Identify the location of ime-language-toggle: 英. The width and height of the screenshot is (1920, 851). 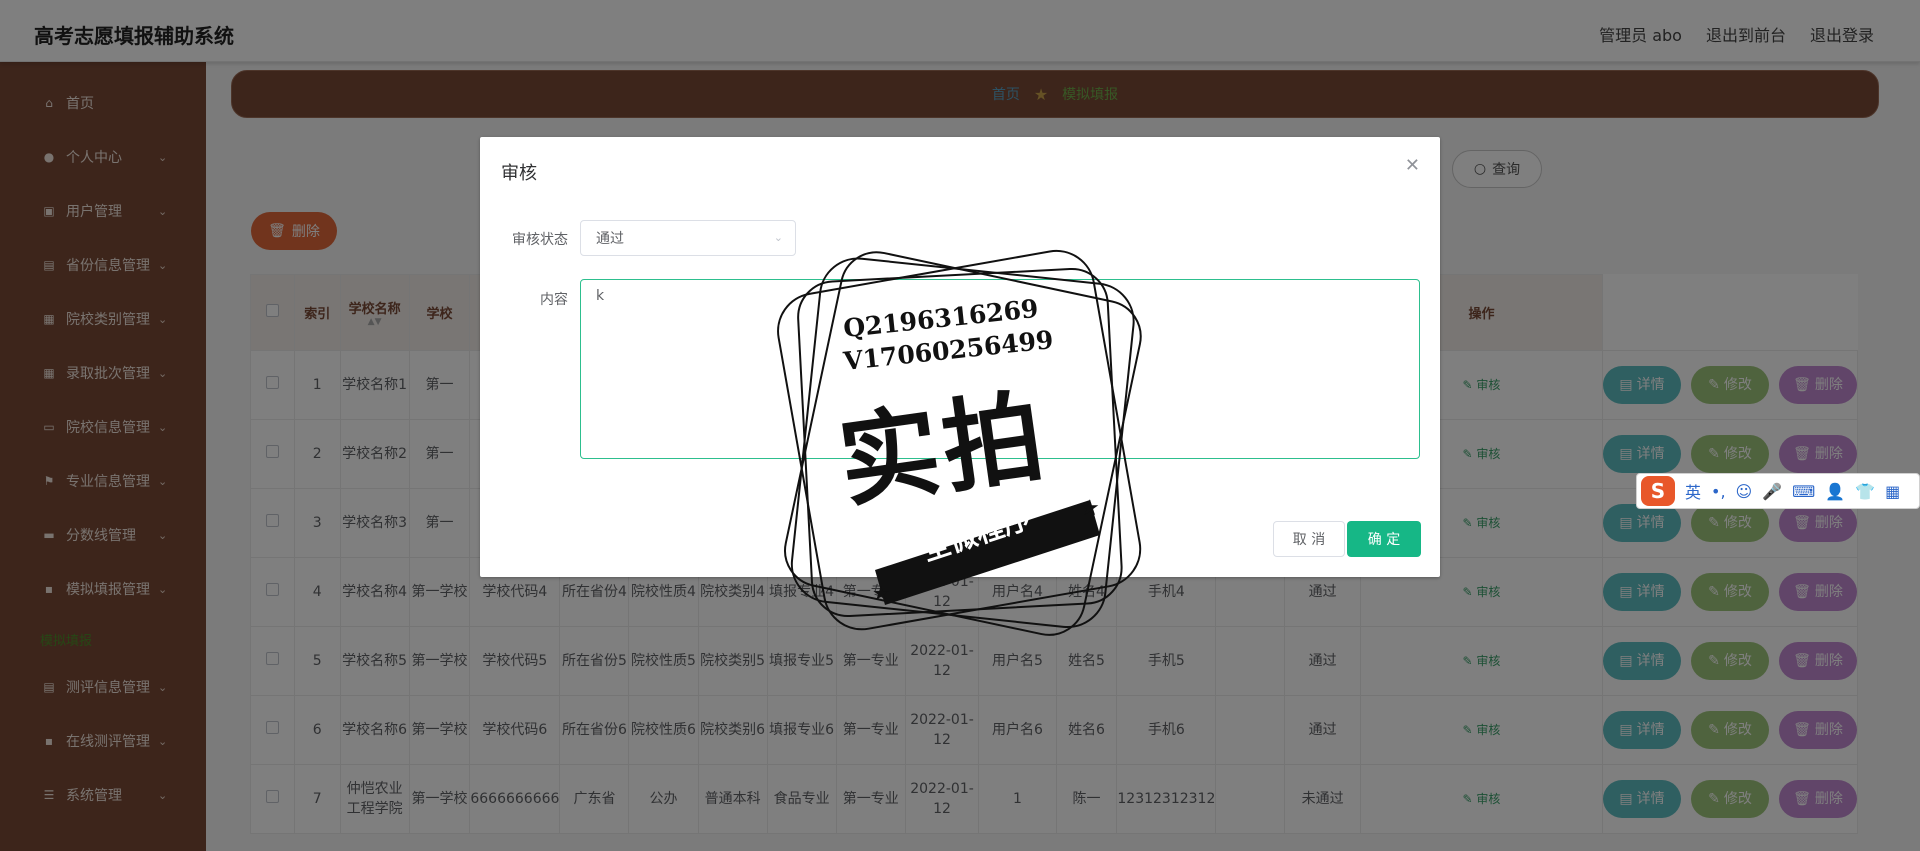
(1693, 491).